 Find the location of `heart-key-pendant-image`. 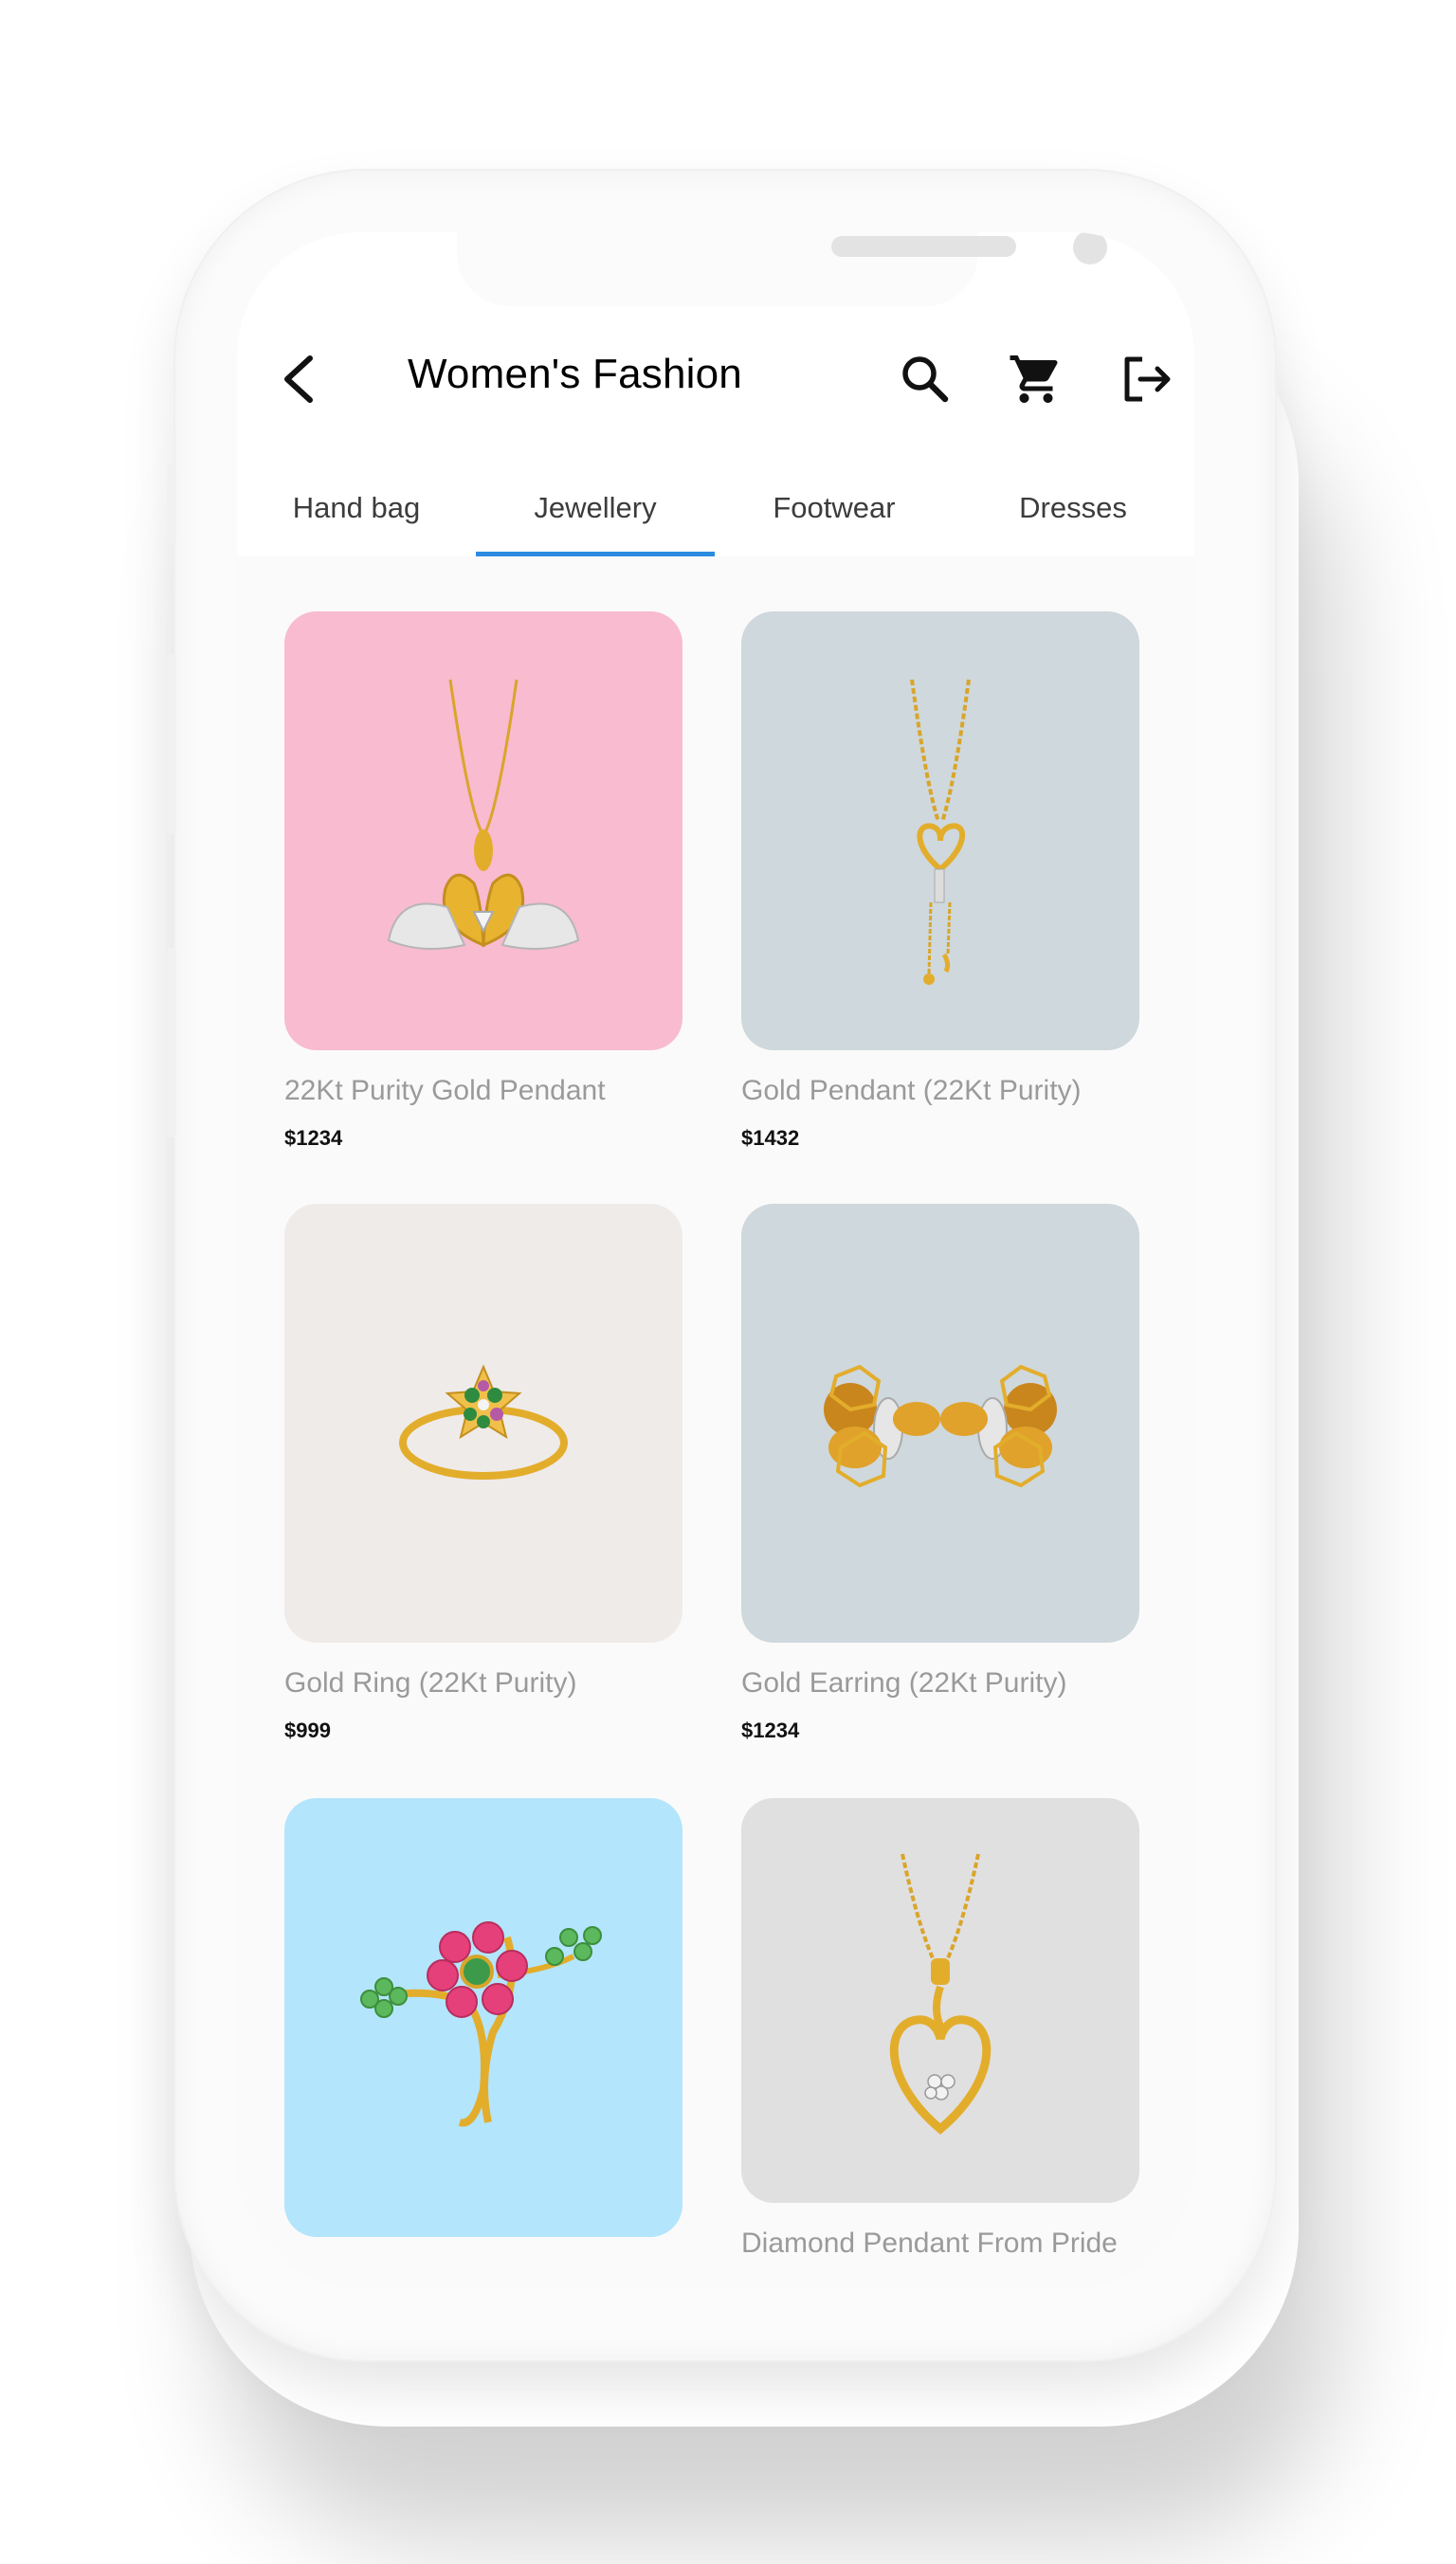

heart-key-pendant-image is located at coordinates (940, 830).